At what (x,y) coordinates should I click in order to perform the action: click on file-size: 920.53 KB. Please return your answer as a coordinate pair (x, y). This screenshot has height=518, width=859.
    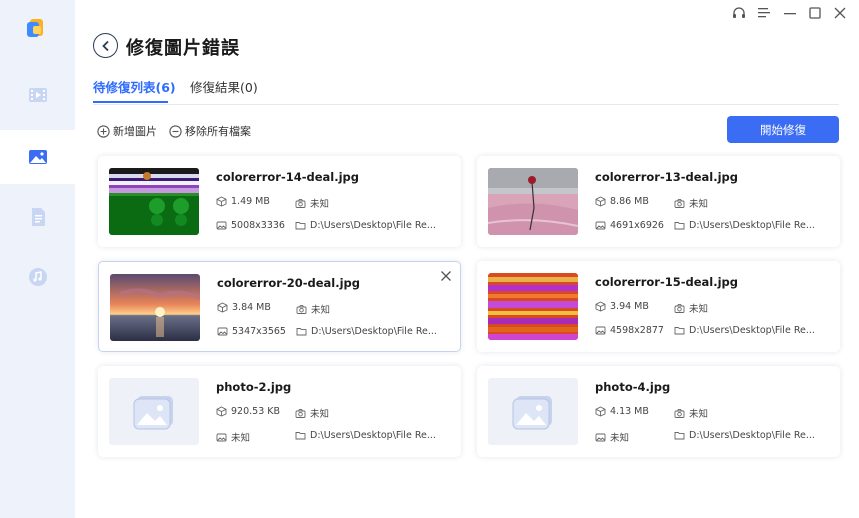
    Looking at the image, I should click on (248, 411).